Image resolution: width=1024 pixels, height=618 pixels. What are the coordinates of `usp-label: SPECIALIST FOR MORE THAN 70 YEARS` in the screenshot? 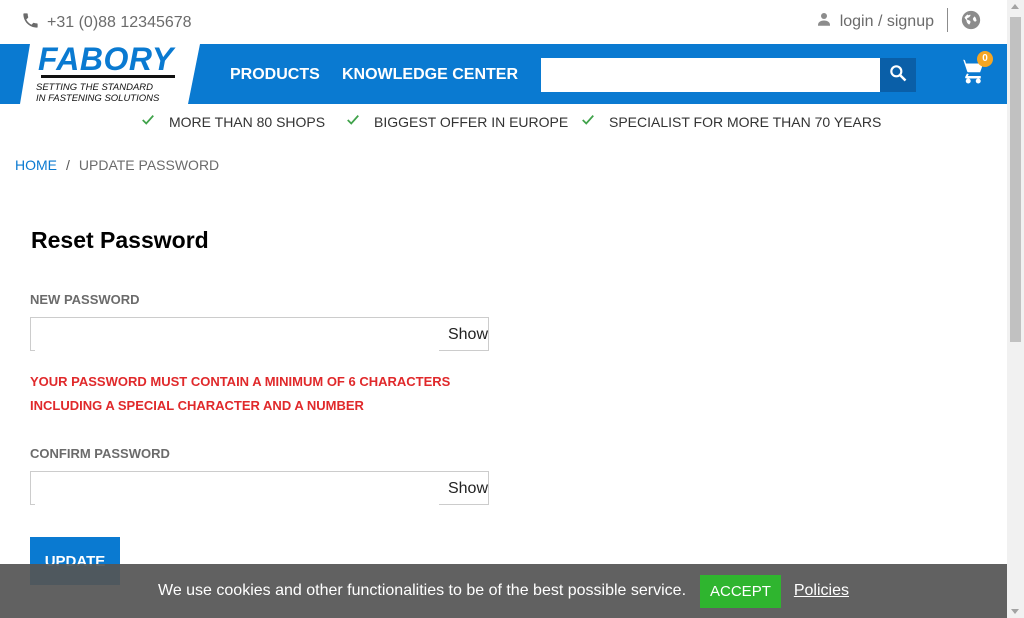 It's located at (745, 121).